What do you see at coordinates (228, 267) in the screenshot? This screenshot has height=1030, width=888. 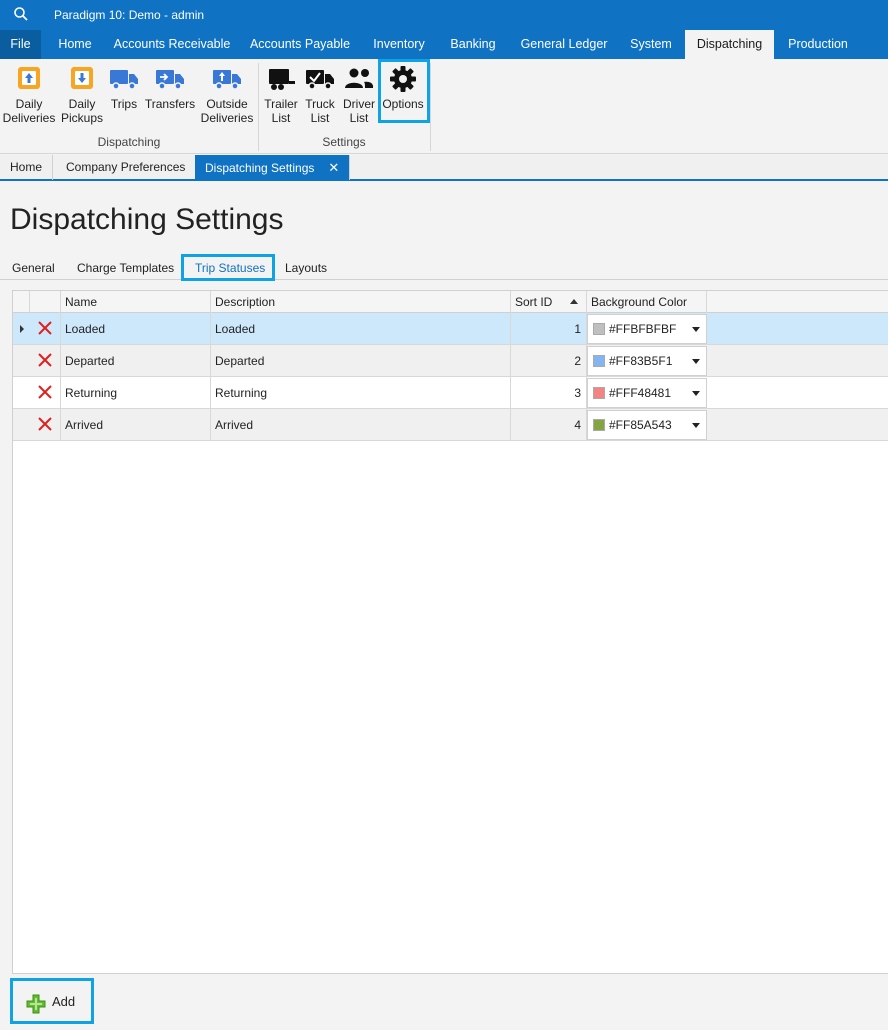 I see `trip-statuses-highlight` at bounding box center [228, 267].